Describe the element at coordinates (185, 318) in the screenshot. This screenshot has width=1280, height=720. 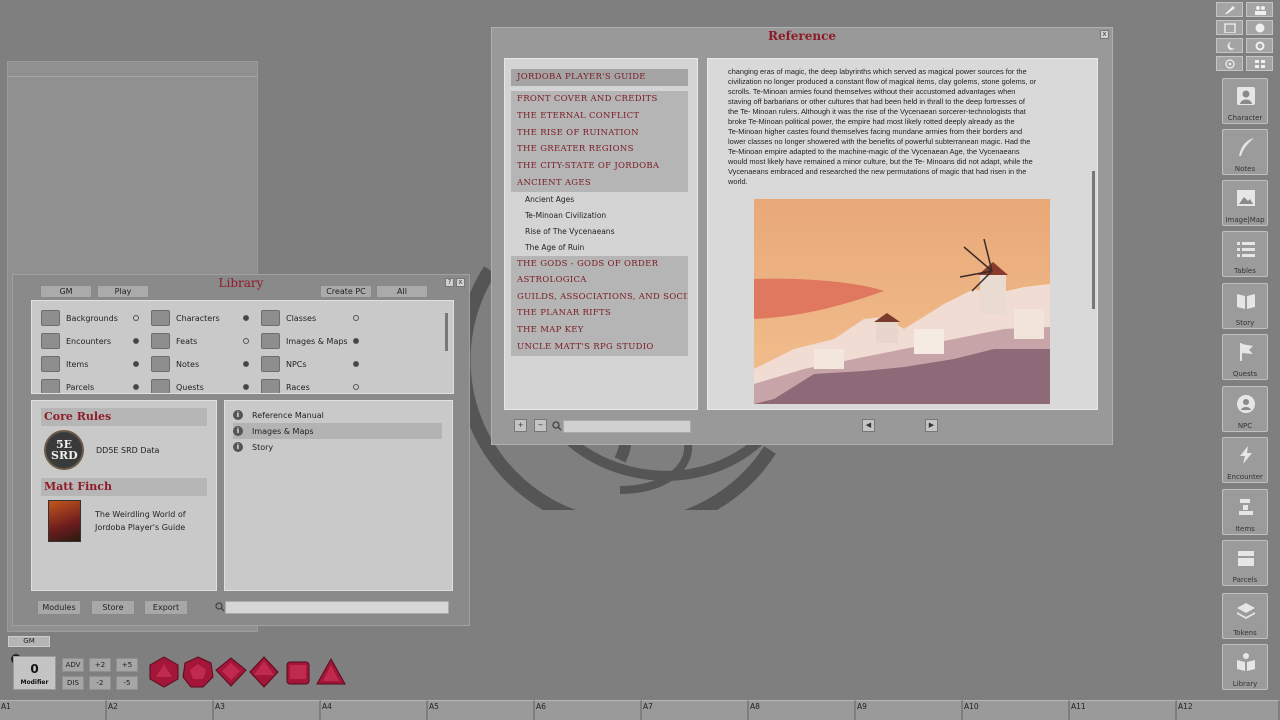
I see `category-characters: Characters` at that location.